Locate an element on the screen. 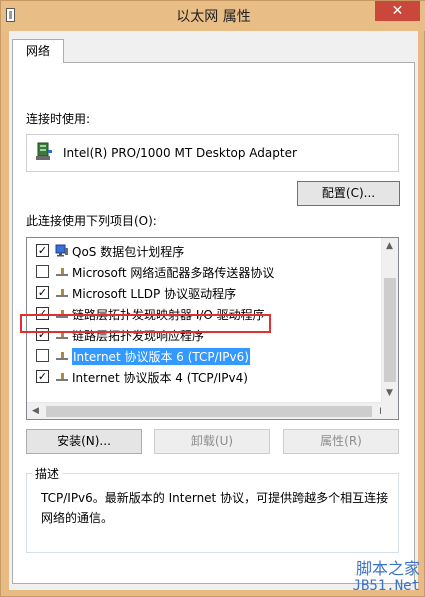  scroll-up-icon: ▲ is located at coordinates (389, 246).